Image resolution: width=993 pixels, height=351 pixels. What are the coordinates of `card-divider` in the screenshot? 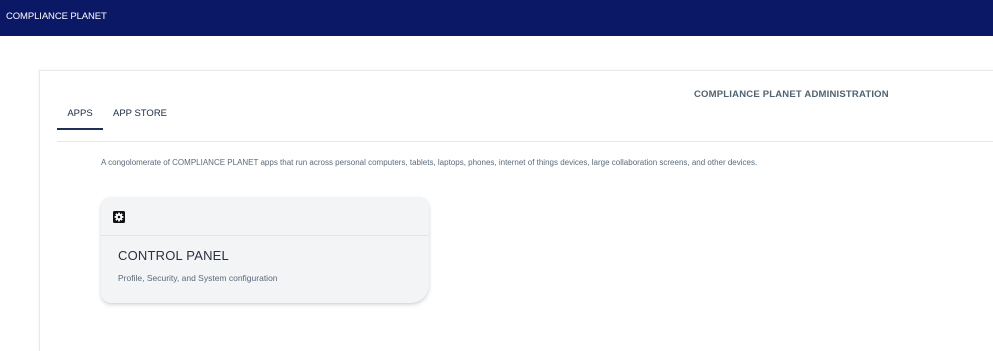 It's located at (265, 235).